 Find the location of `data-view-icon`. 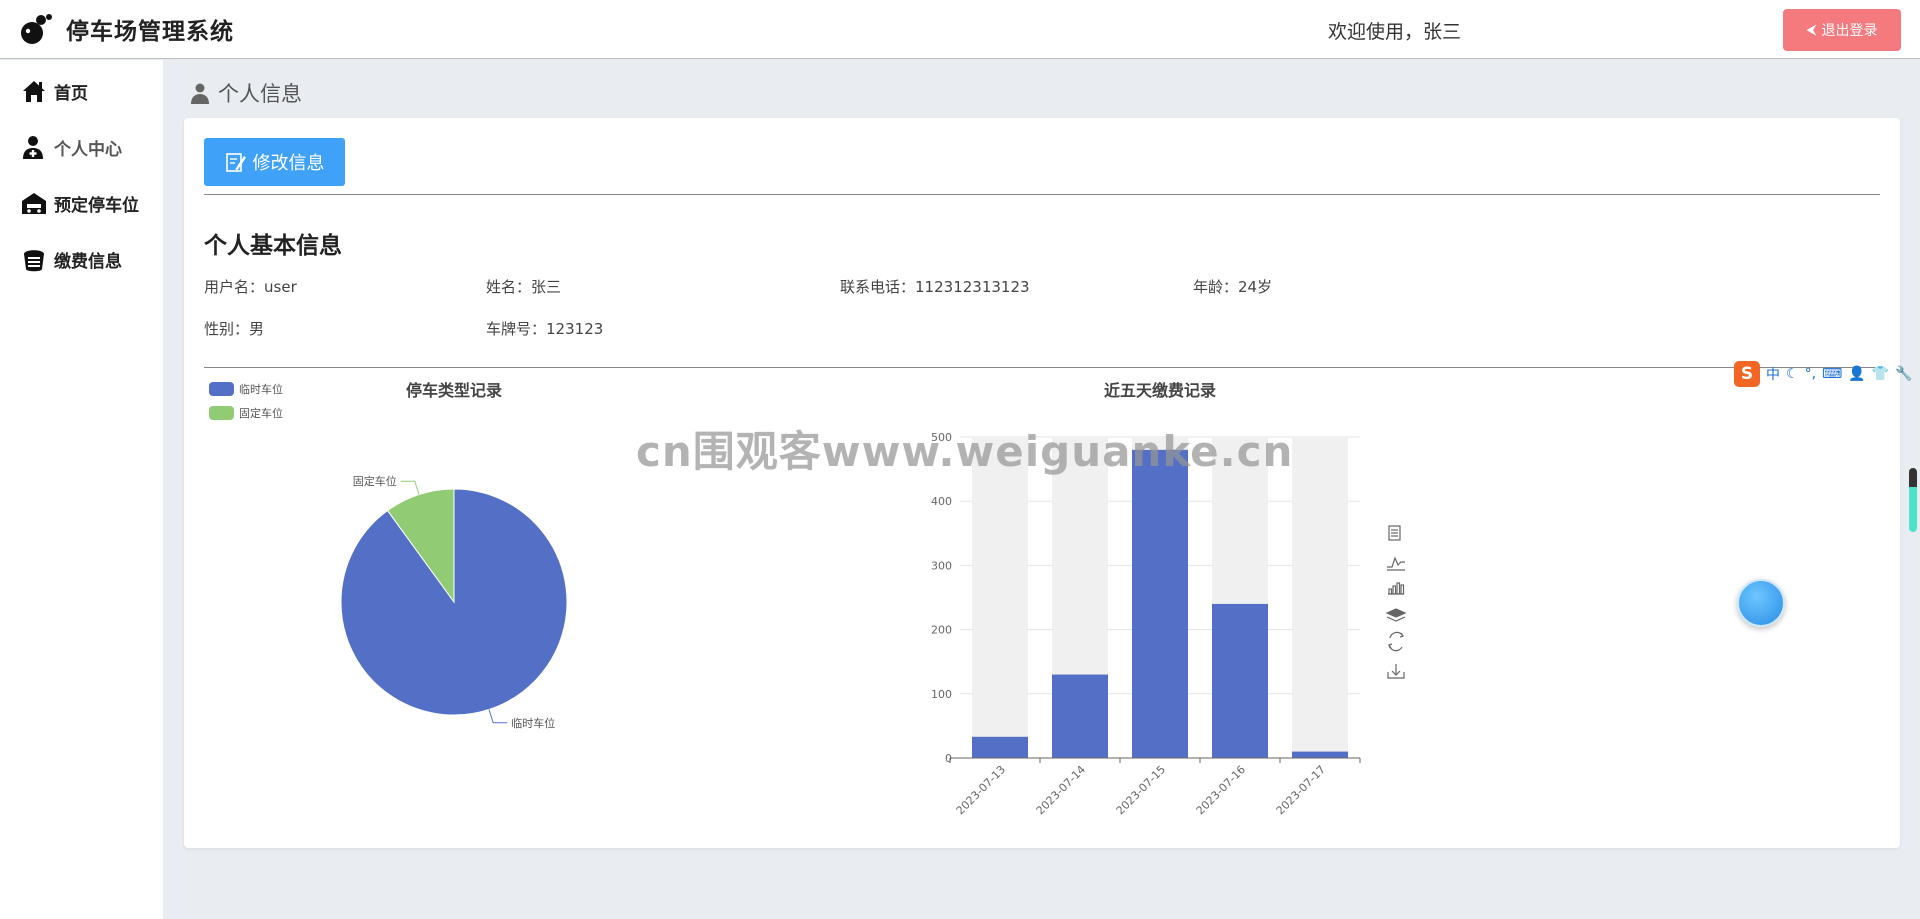

data-view-icon is located at coordinates (1394, 533).